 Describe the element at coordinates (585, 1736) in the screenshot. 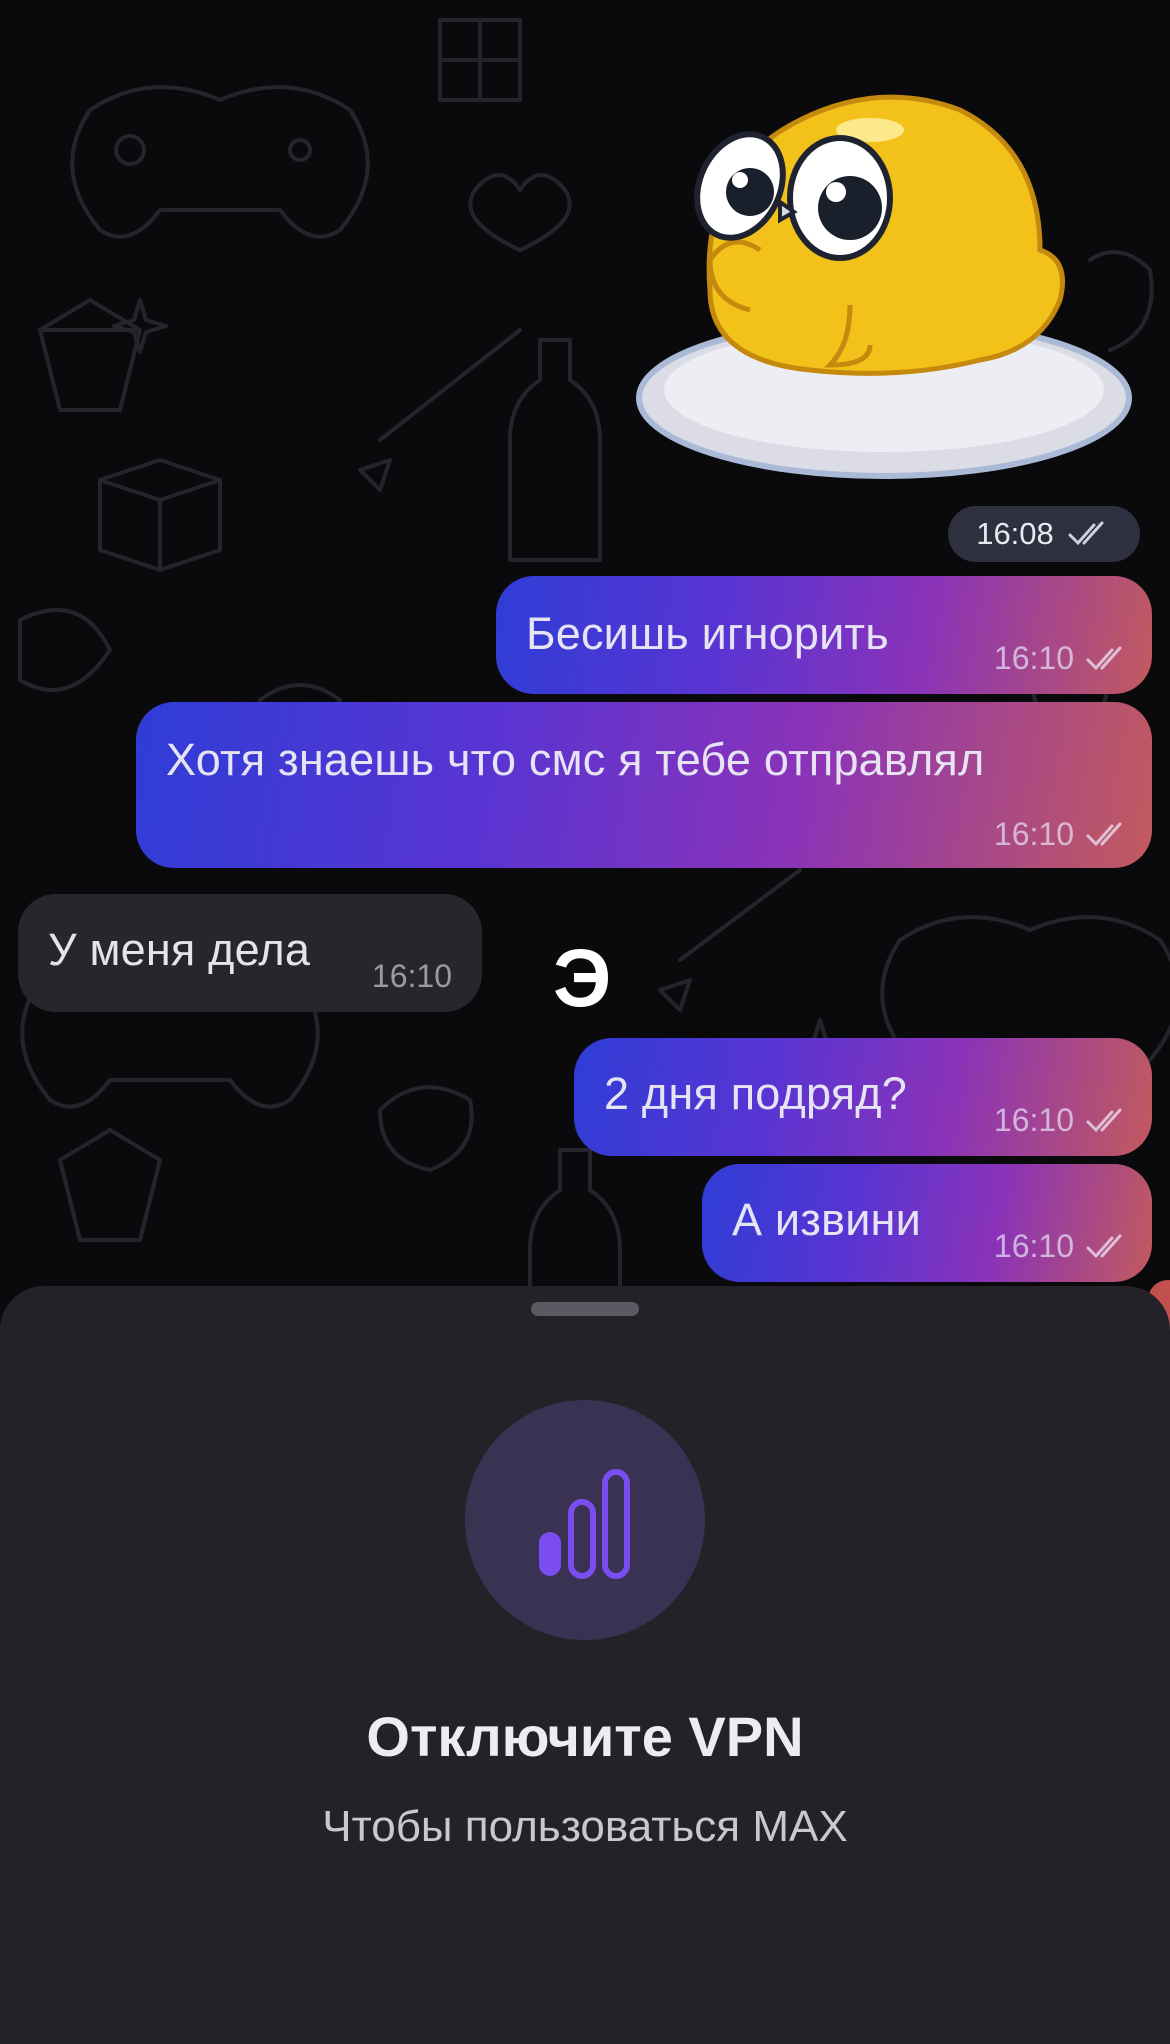

I see `sheet-title: Отключите VPN` at that location.